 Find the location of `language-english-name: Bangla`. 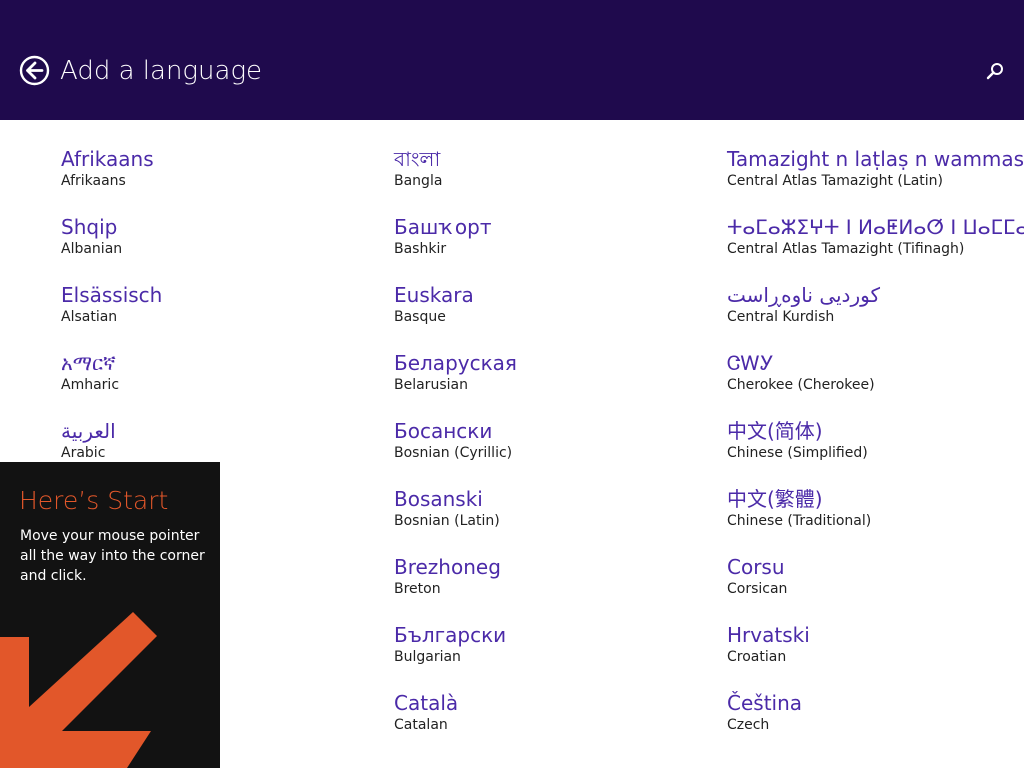

language-english-name: Bangla is located at coordinates (418, 181).